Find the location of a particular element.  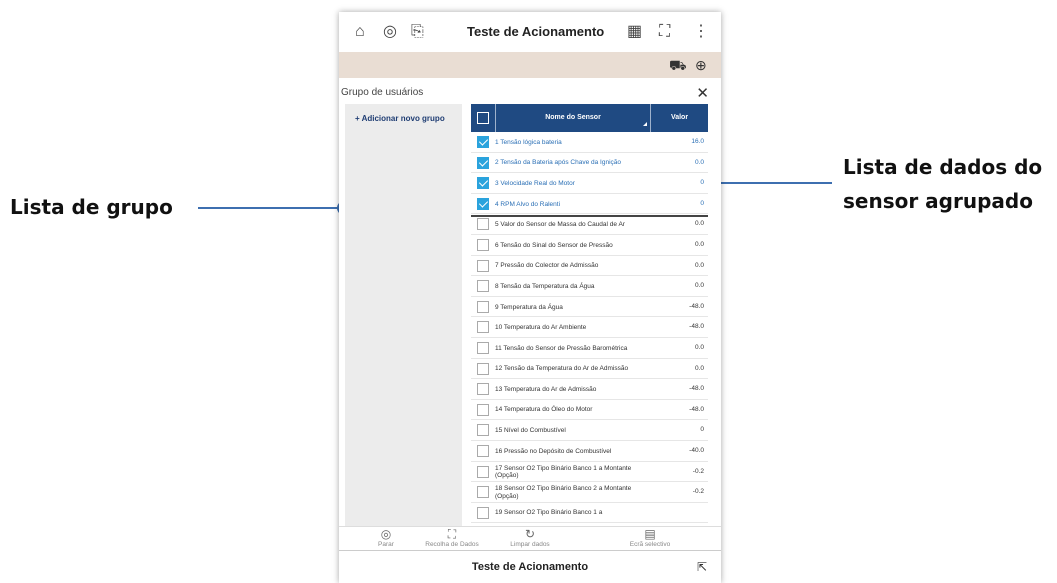

sensor-name: 9 Temperatura da Água is located at coordinates (529, 307).